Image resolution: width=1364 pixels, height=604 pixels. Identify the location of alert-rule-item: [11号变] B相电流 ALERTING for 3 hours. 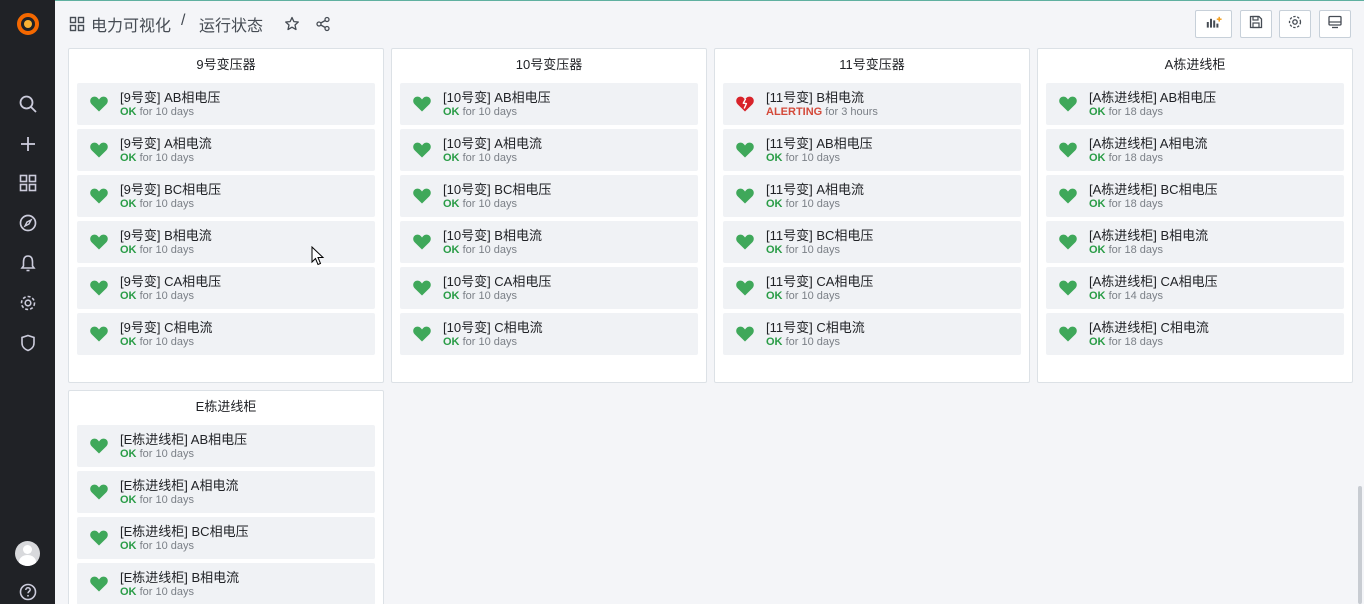
(872, 104).